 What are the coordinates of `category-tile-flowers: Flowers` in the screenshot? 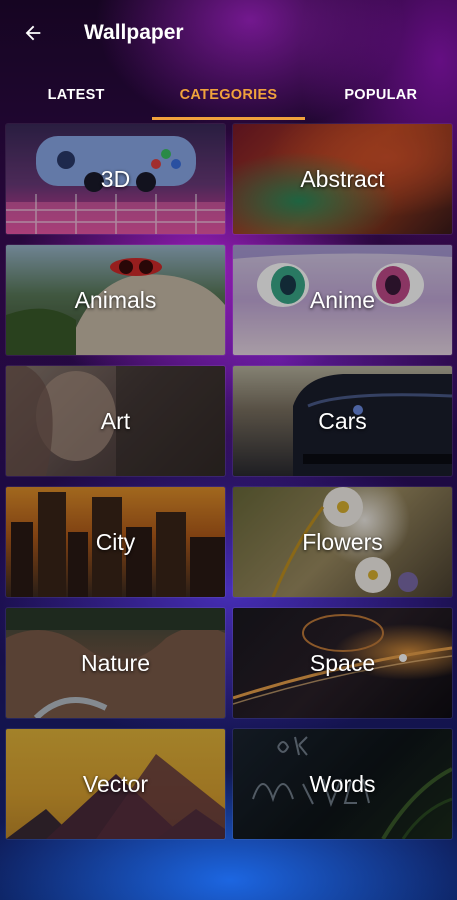 It's located at (342, 542).